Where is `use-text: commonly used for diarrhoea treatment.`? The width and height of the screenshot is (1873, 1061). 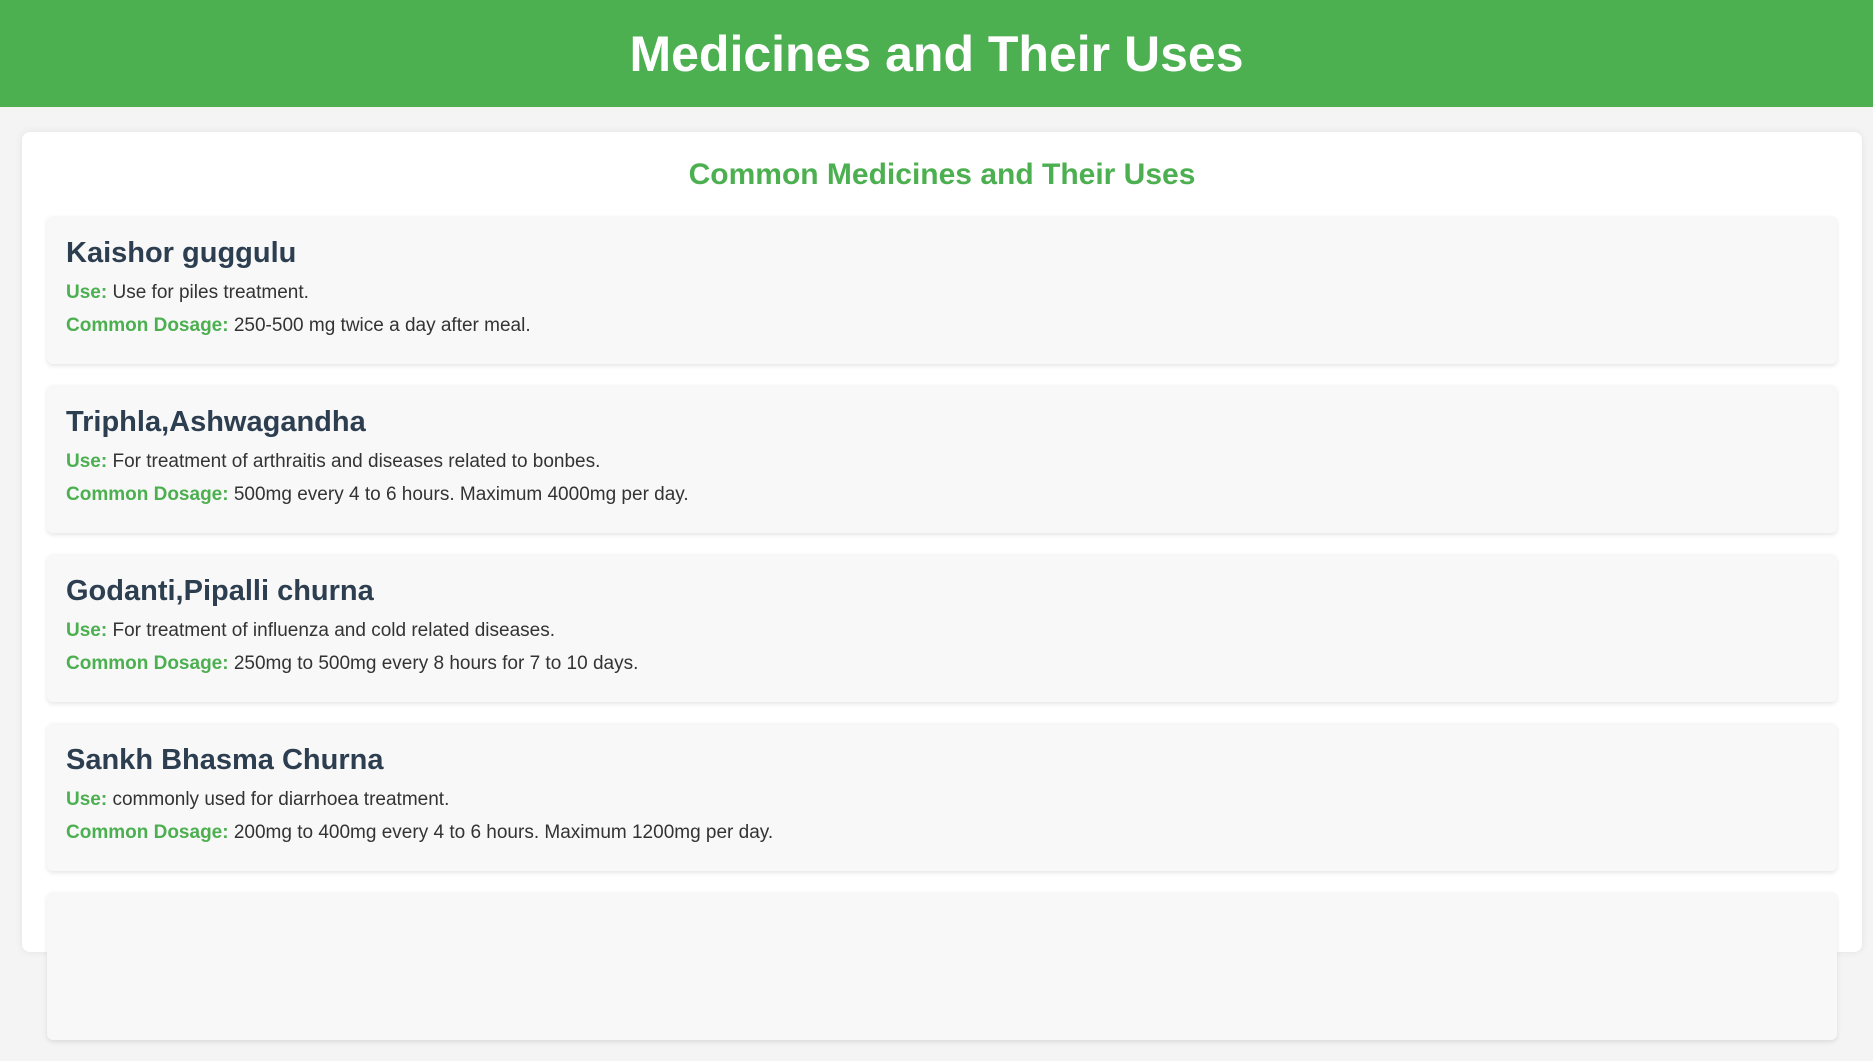
use-text: commonly used for diarrhoea treatment. is located at coordinates (281, 799).